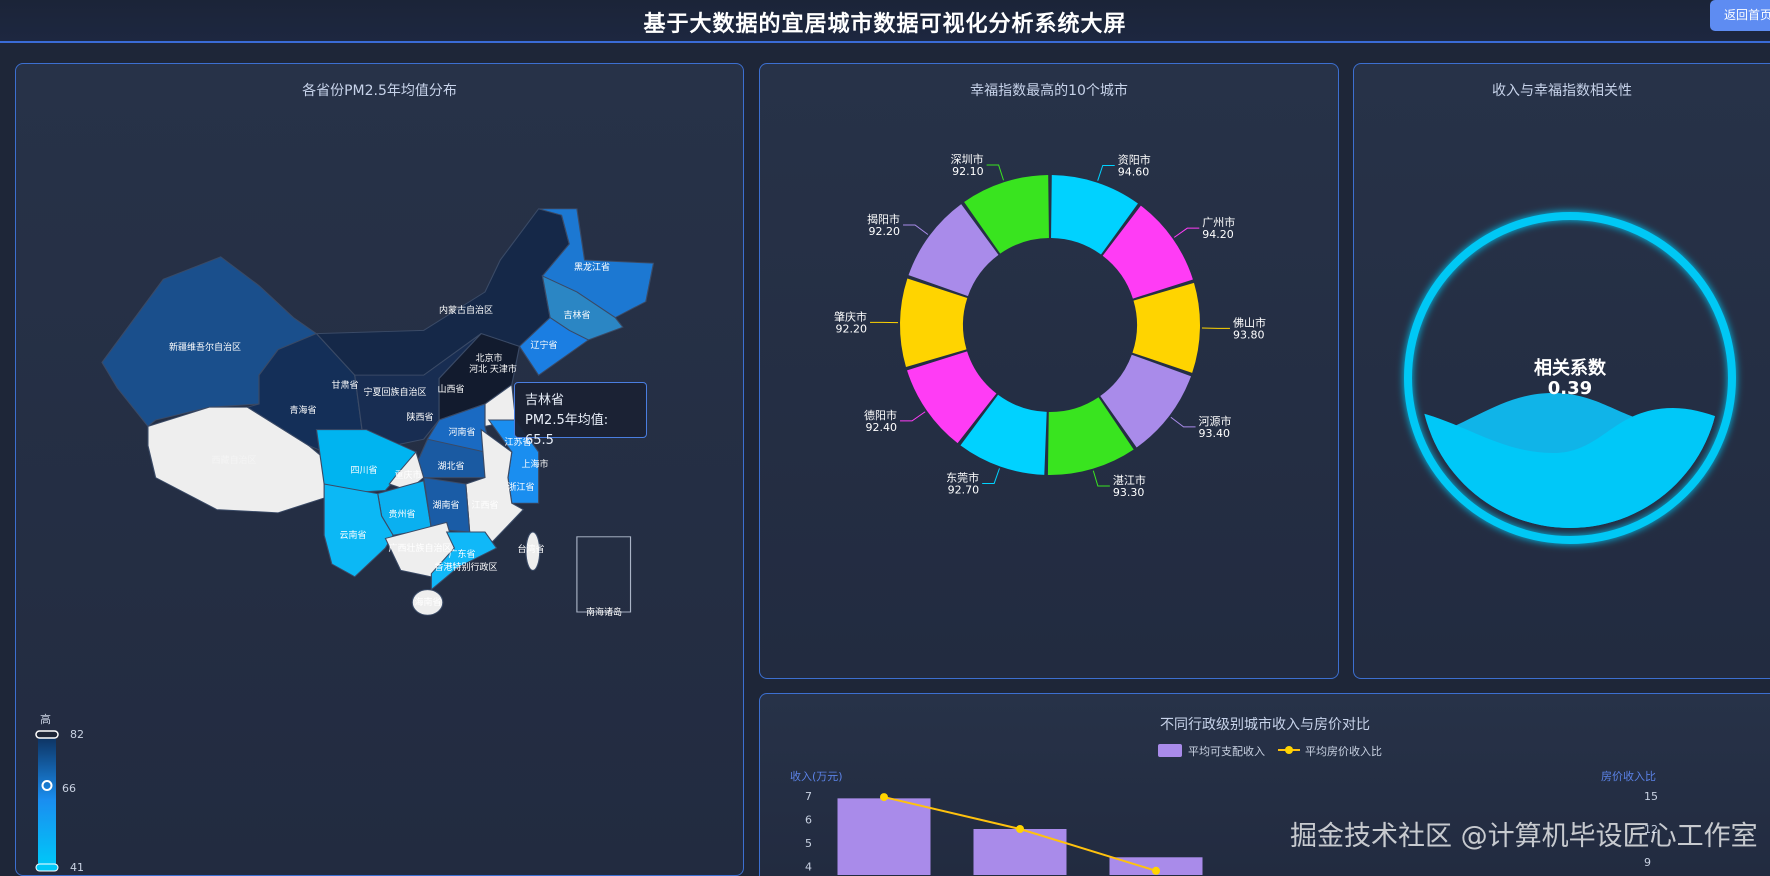 This screenshot has height=876, width=1770. I want to click on watermark: 掘金技术社区 @计算机毕设匠心工作室, so click(1524, 836).